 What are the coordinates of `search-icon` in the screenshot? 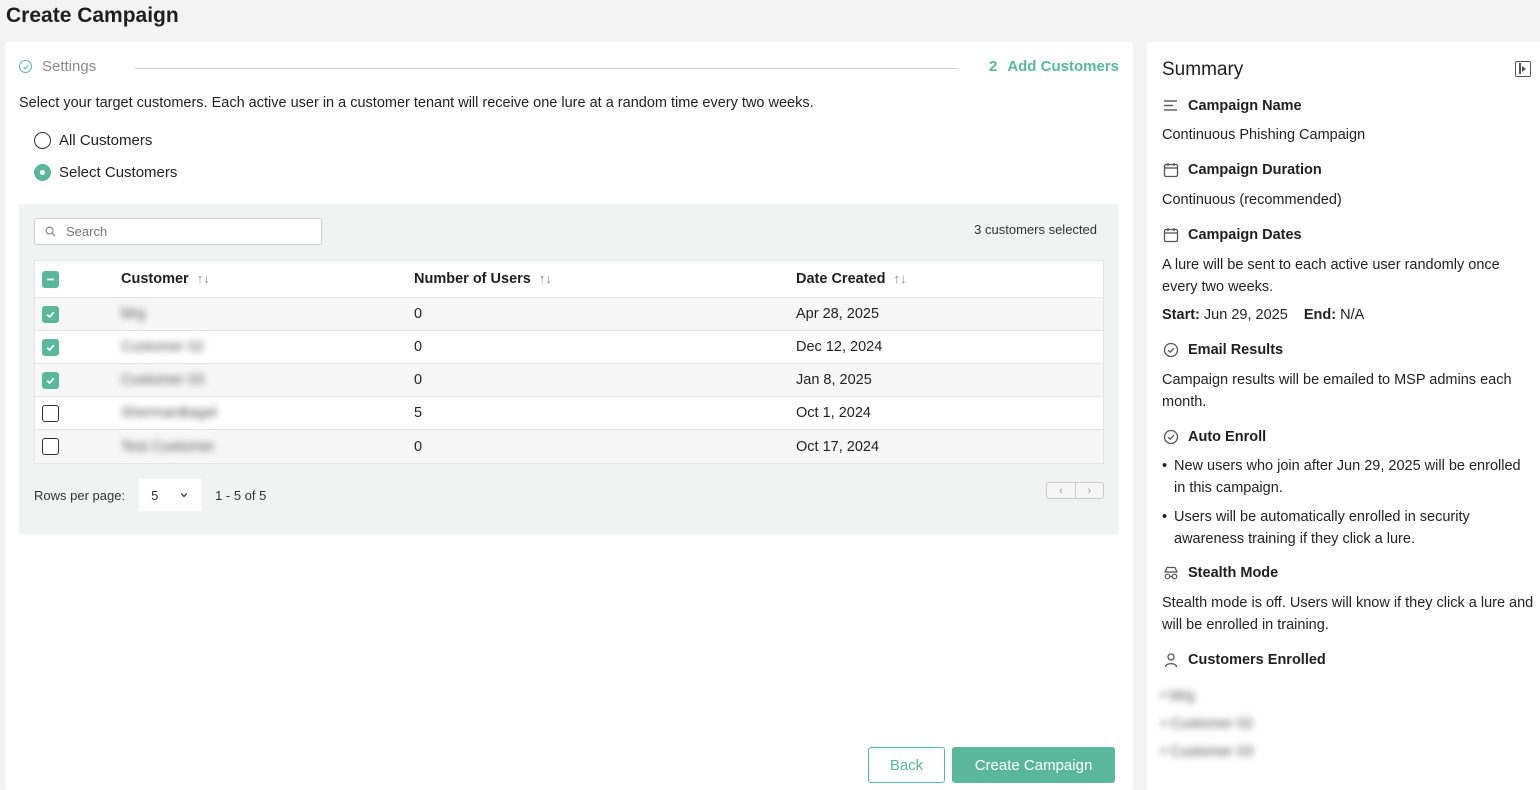 It's located at (50, 231).